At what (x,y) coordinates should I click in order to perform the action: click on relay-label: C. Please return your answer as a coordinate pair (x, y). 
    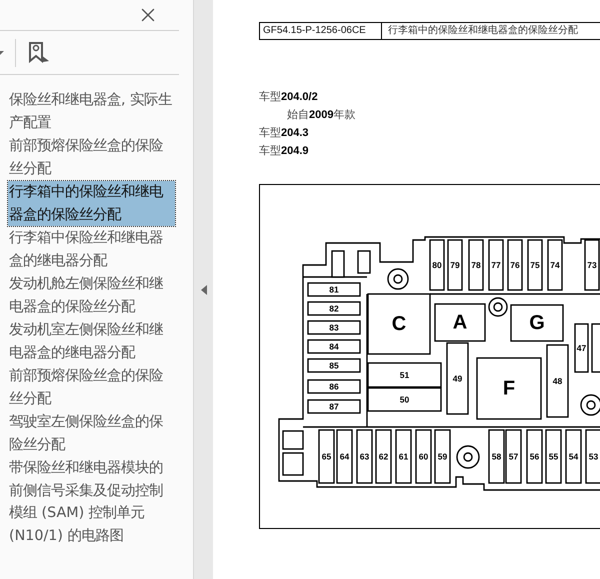
    Looking at the image, I should click on (399, 324).